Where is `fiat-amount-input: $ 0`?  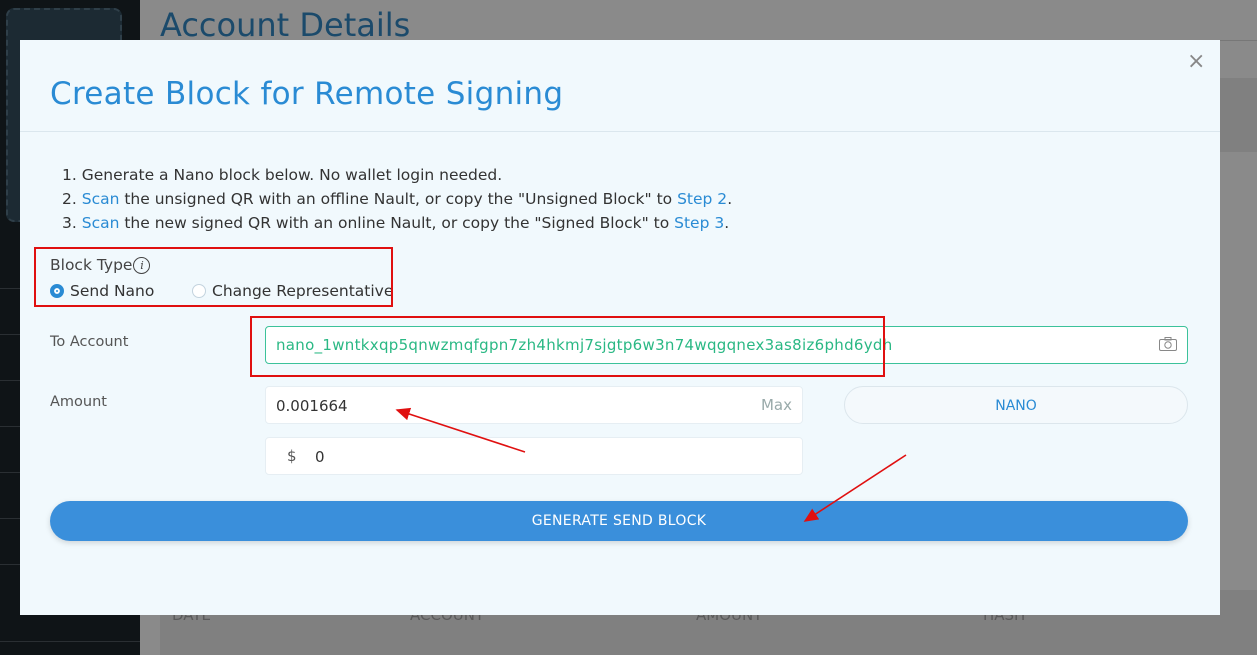 fiat-amount-input: $ 0 is located at coordinates (534, 456).